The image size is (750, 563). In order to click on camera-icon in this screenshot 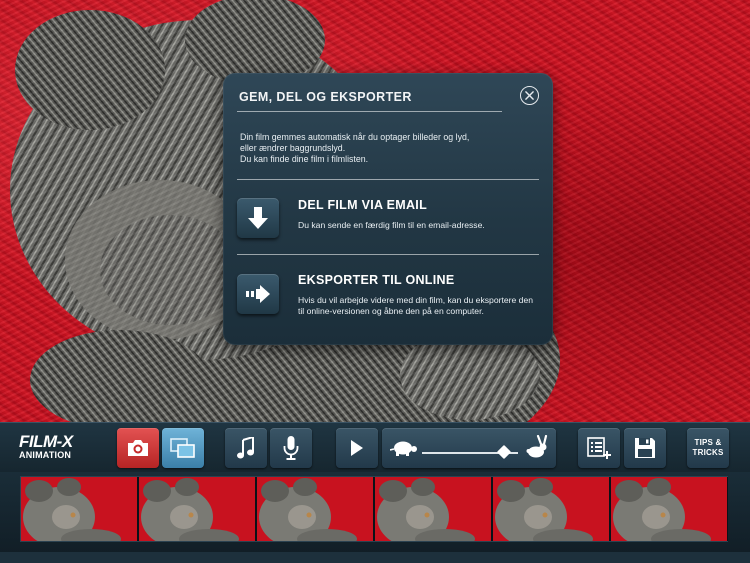, I will do `click(138, 448)`.